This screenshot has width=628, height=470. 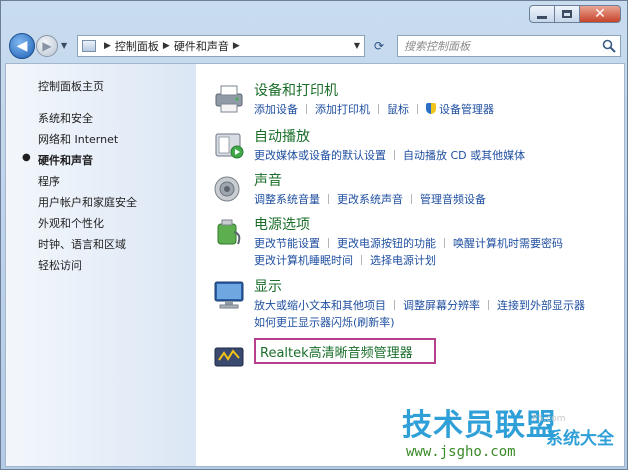 I want to click on link-device-manager: 设备管理器, so click(x=466, y=109).